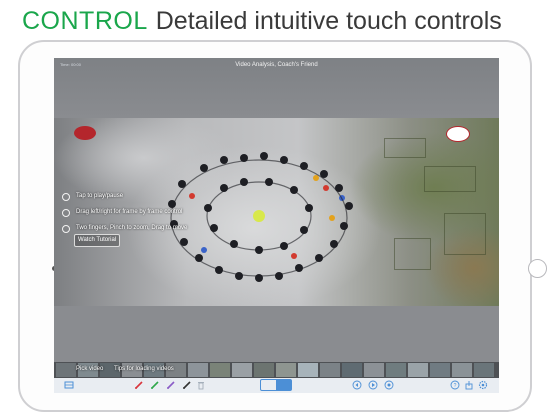 The height and width of the screenshot is (414, 552). What do you see at coordinates (66, 213) in the screenshot?
I see `drag-icon` at bounding box center [66, 213].